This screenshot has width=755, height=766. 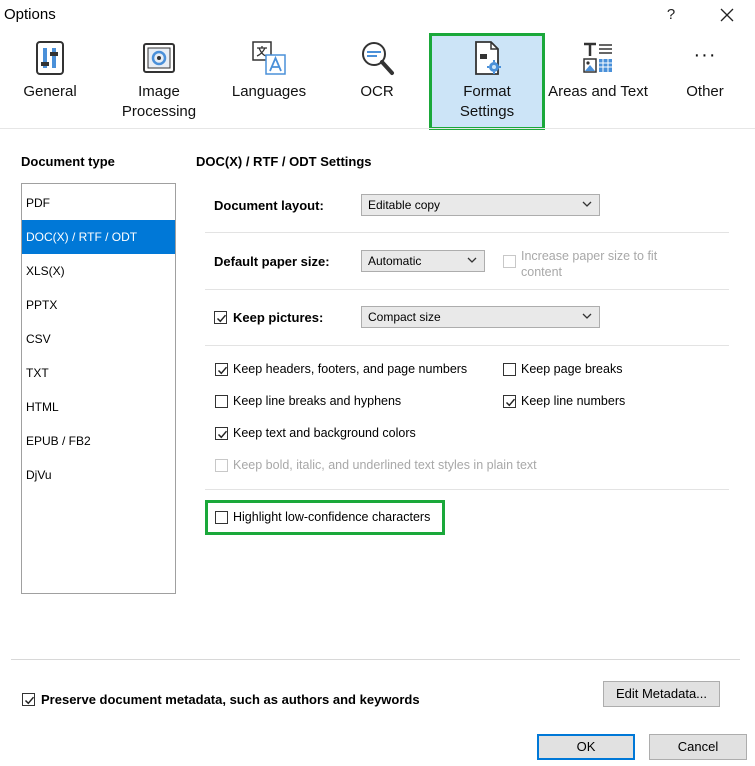 I want to click on more-icon: ···, so click(x=705, y=55).